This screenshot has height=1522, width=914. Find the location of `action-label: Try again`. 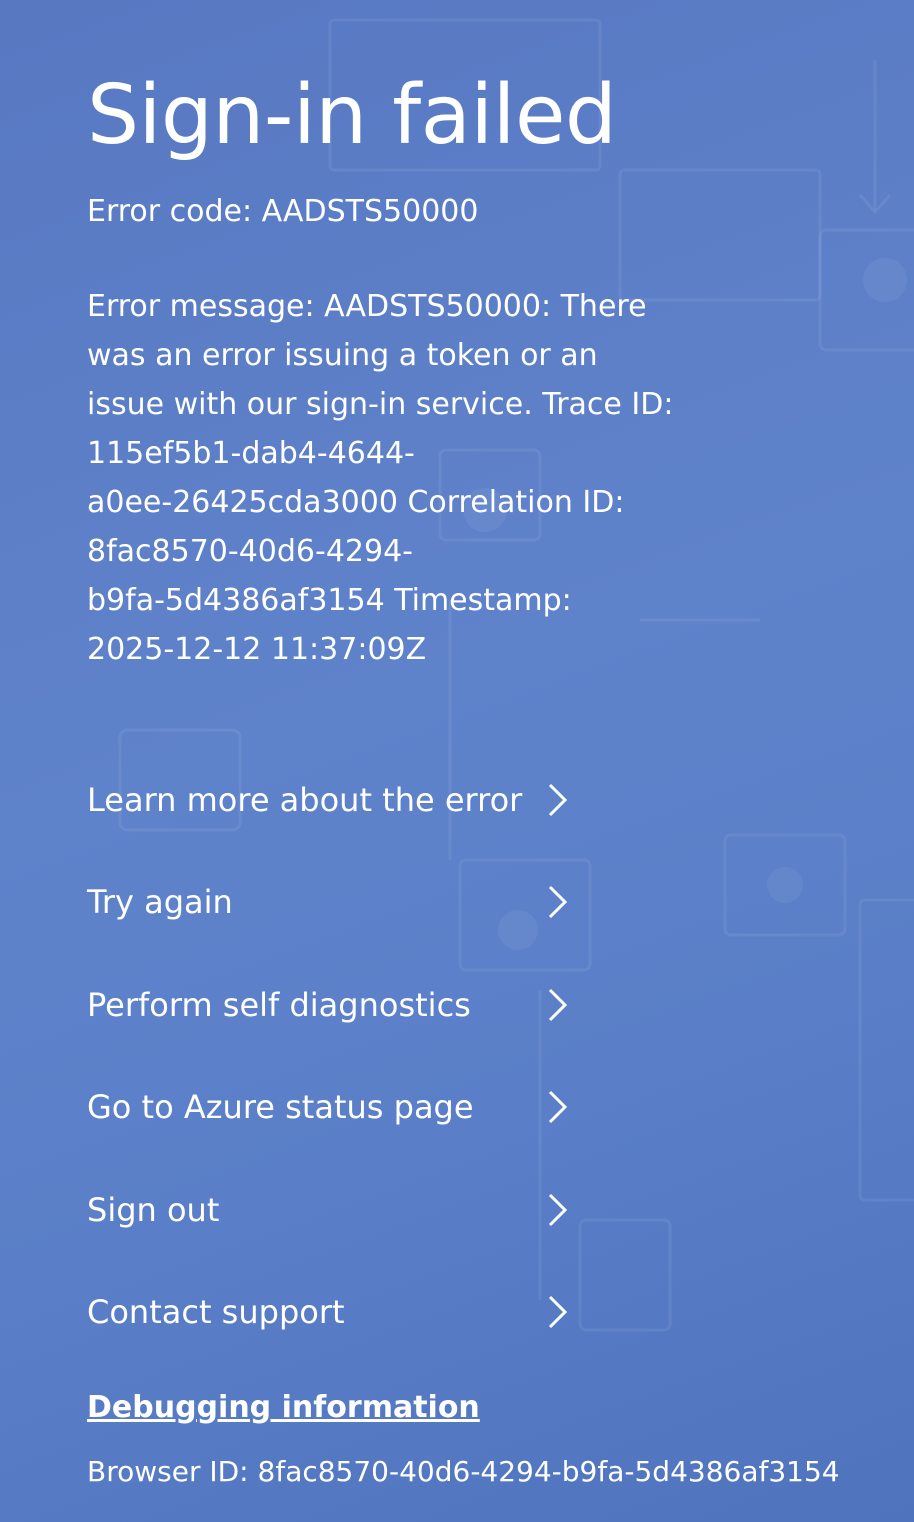

action-label: Try again is located at coordinates (160, 902).